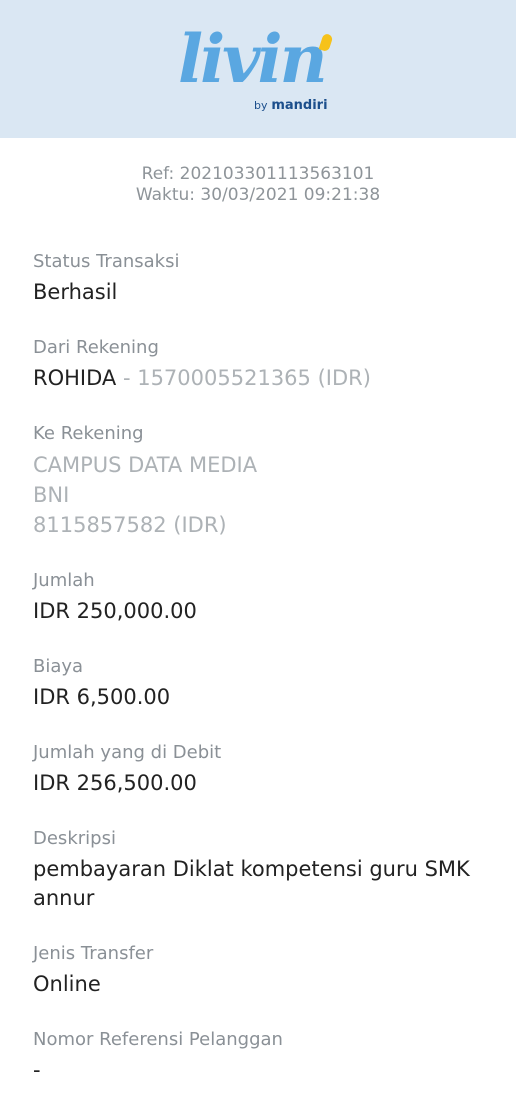 The image size is (516, 1102). Describe the element at coordinates (158, 1039) in the screenshot. I see `field-label: Nomor Referensi Pelanggan` at that location.